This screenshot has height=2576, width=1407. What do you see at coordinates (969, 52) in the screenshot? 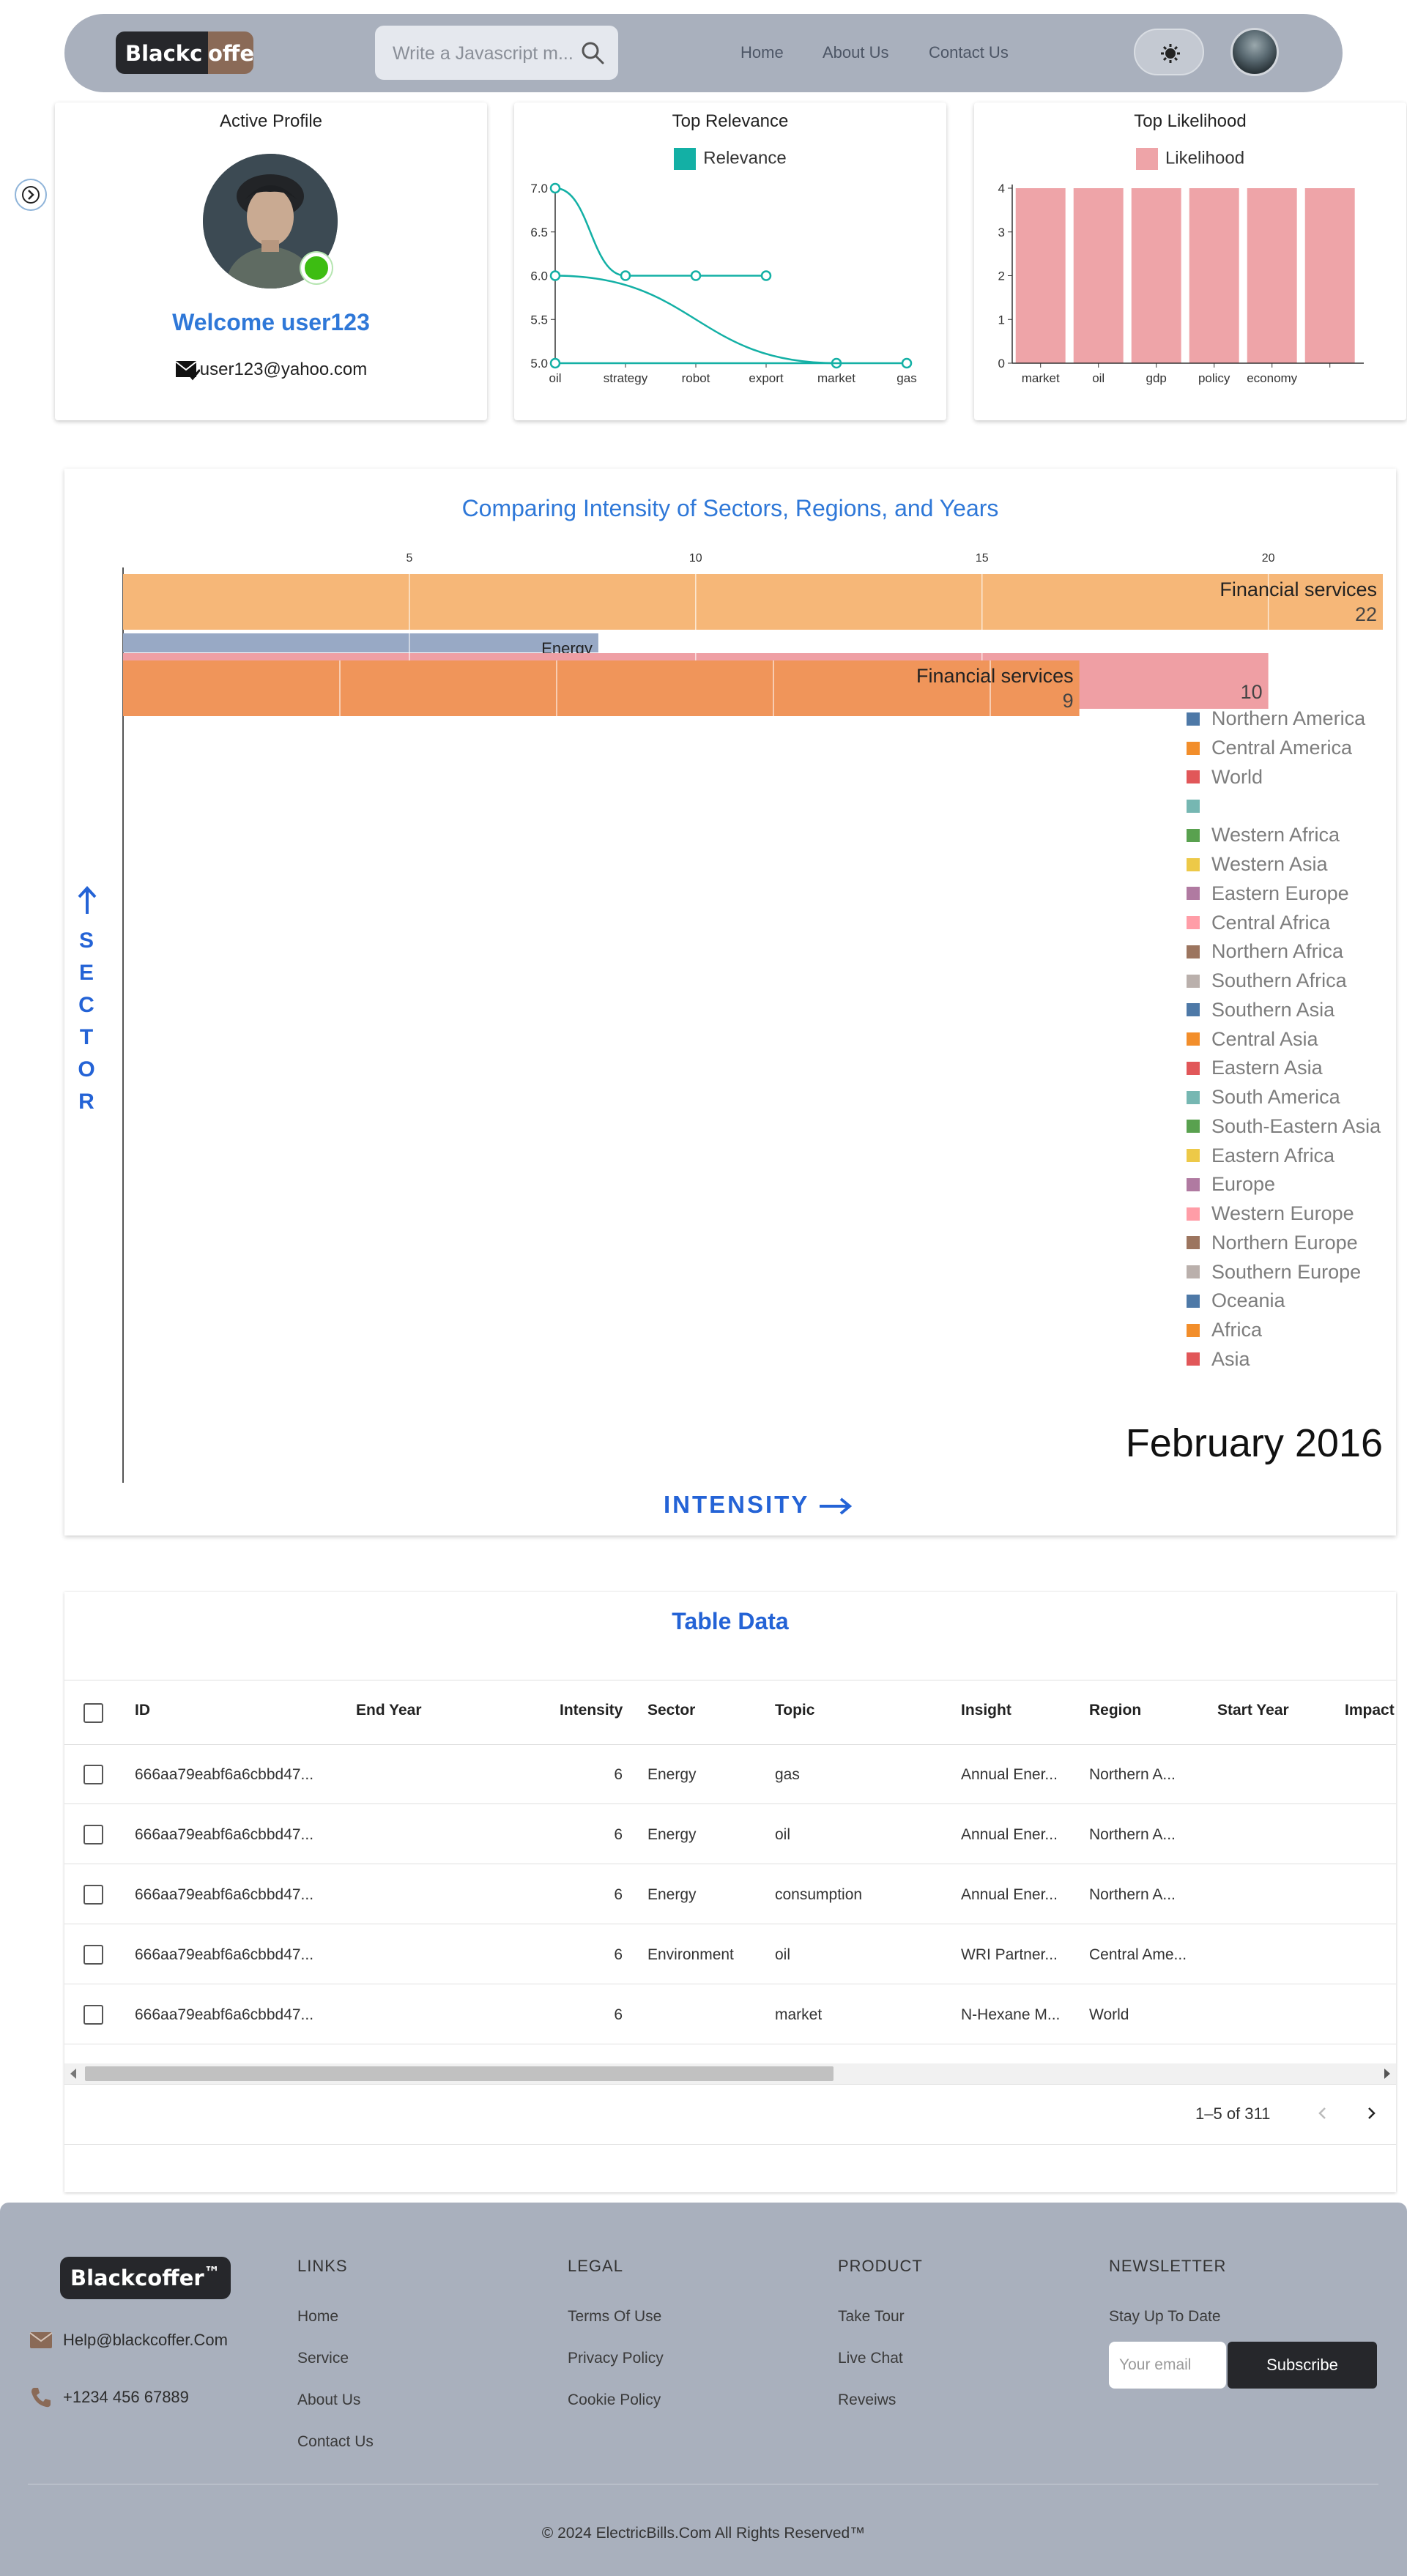
I see `nav-link-contact: Contact Us` at bounding box center [969, 52].